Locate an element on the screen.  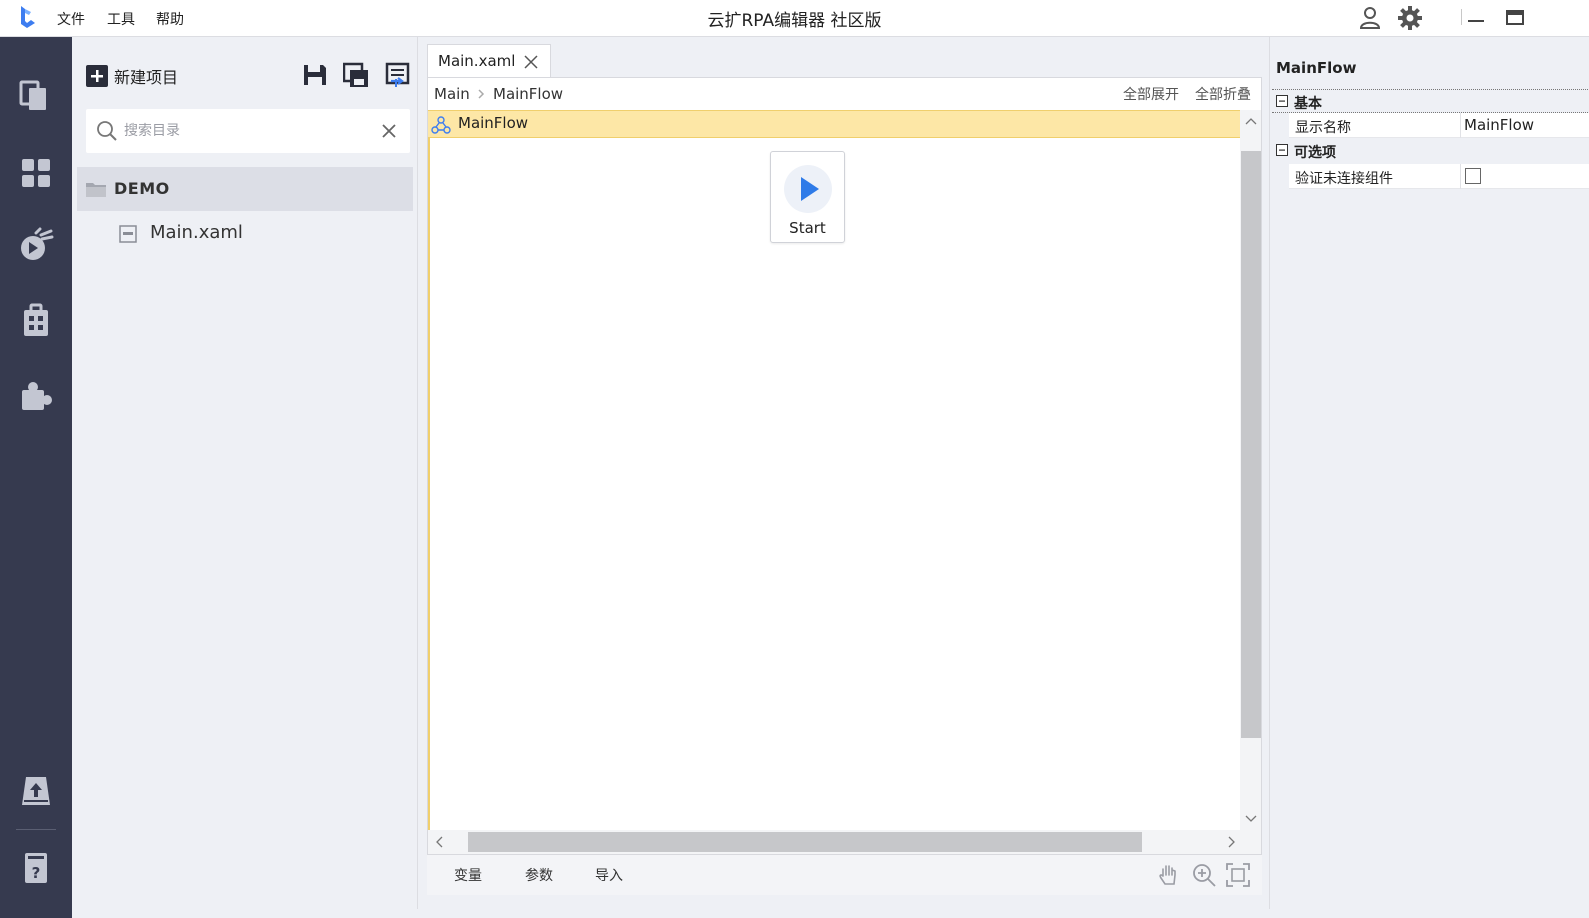
plus-icon is located at coordinates (97, 76).